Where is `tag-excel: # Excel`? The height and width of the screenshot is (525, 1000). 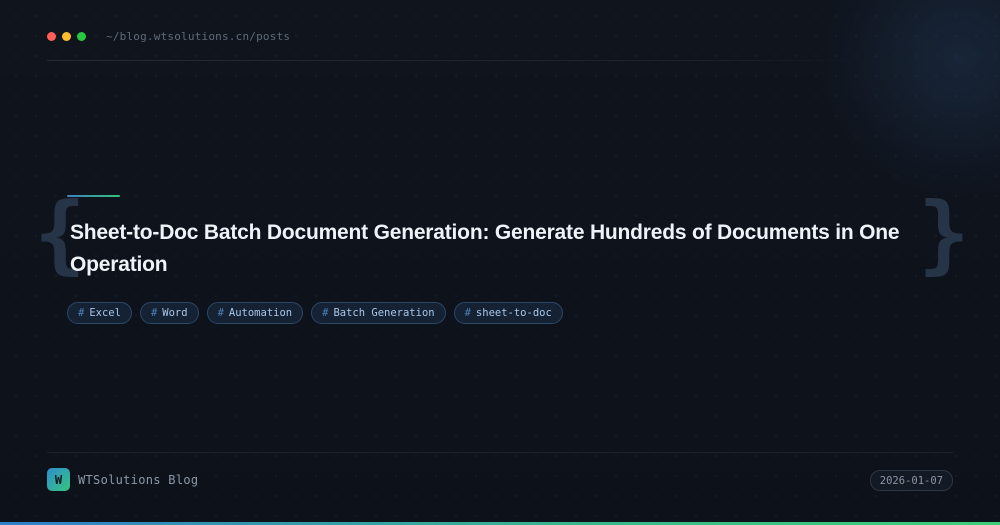 tag-excel: # Excel is located at coordinates (99, 313).